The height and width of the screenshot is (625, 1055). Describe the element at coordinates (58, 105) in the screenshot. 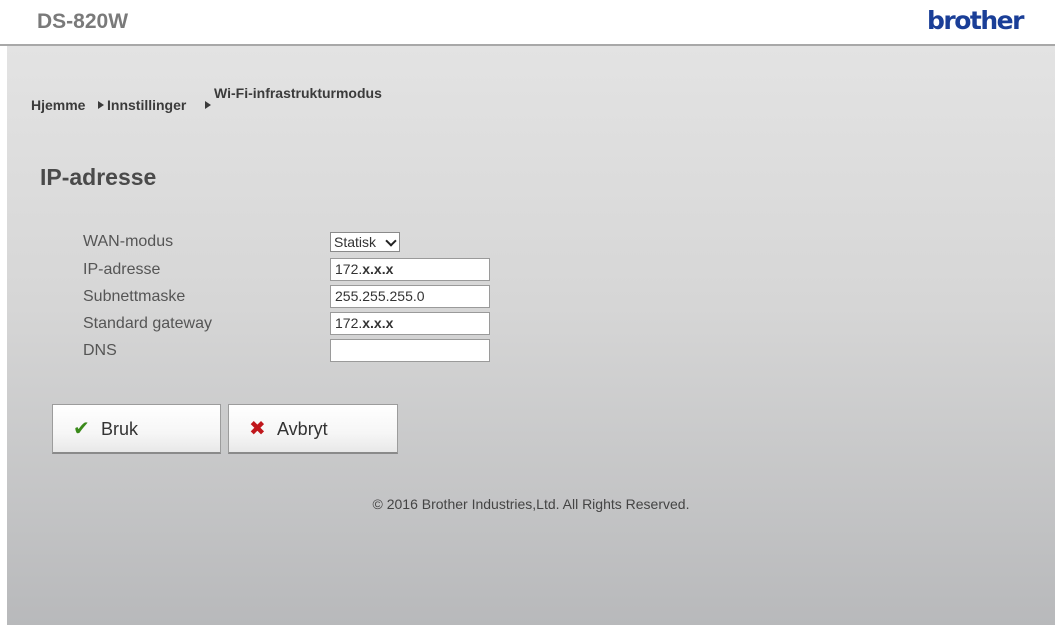

I see `breadcrumb-item-home: Hjemme` at that location.